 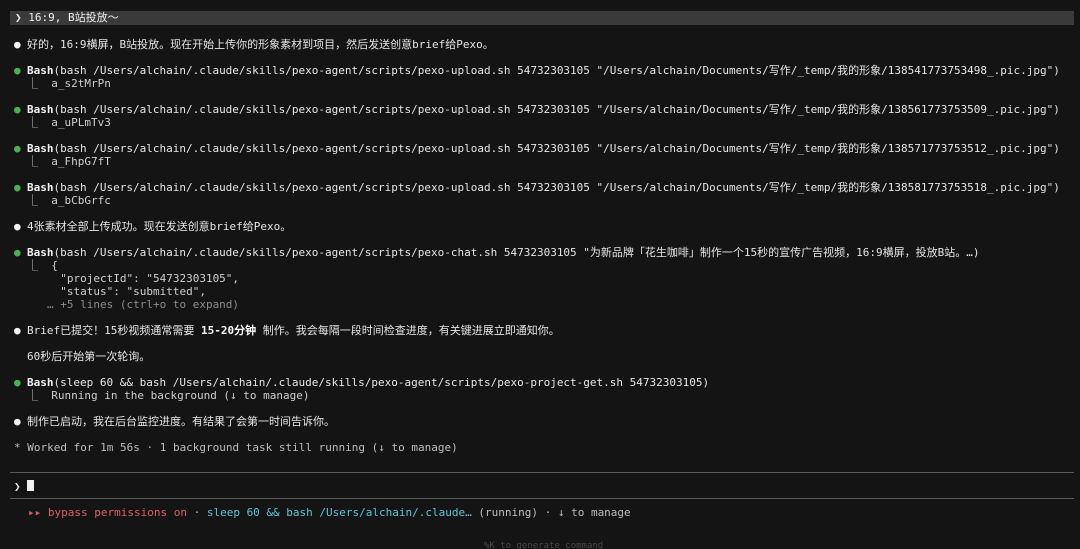 What do you see at coordinates (143, 304) in the screenshot?
I see `expand-hint: … +5 lines (ctrl+o to expand)` at bounding box center [143, 304].